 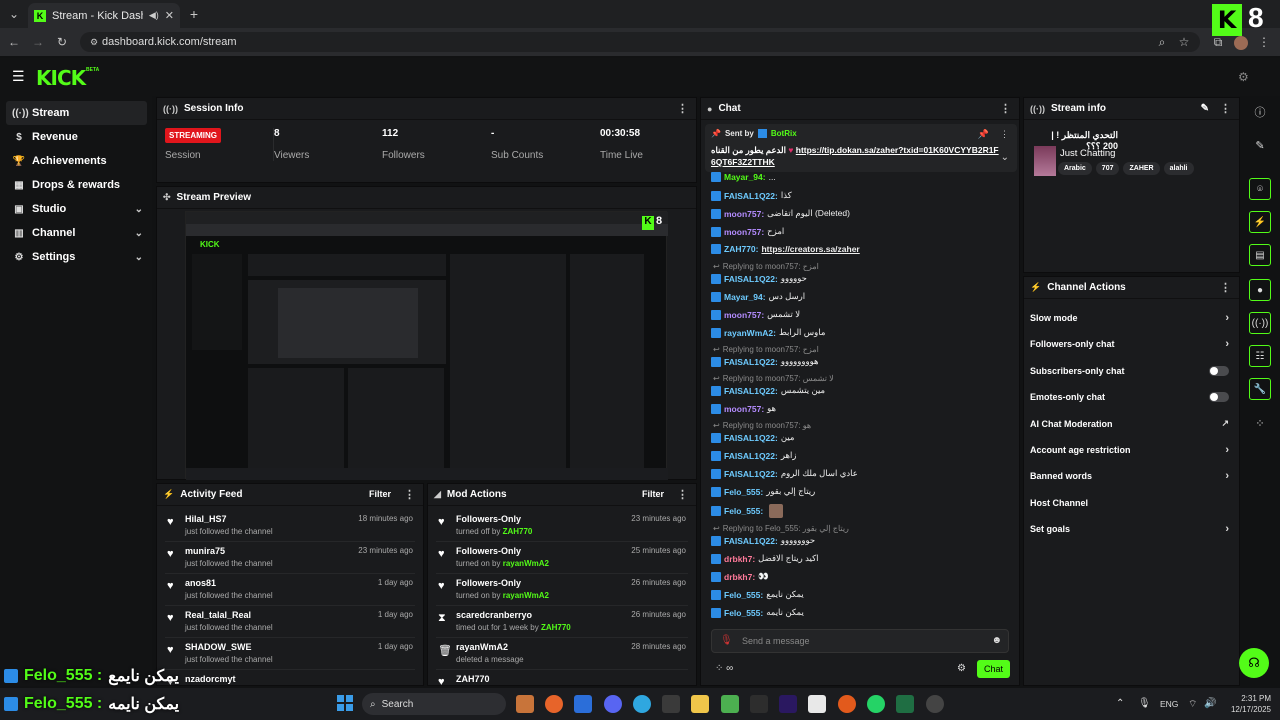 What do you see at coordinates (1243, 77) in the screenshot?
I see `header-status-icon: ⚙` at bounding box center [1243, 77].